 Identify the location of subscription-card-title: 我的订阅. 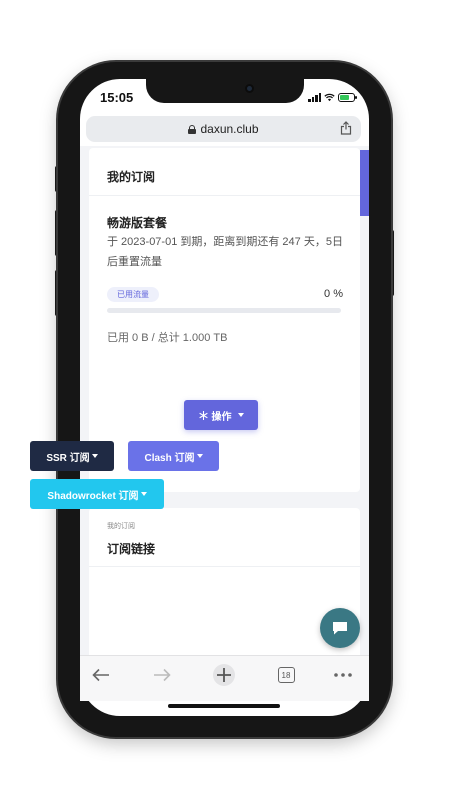
(131, 177).